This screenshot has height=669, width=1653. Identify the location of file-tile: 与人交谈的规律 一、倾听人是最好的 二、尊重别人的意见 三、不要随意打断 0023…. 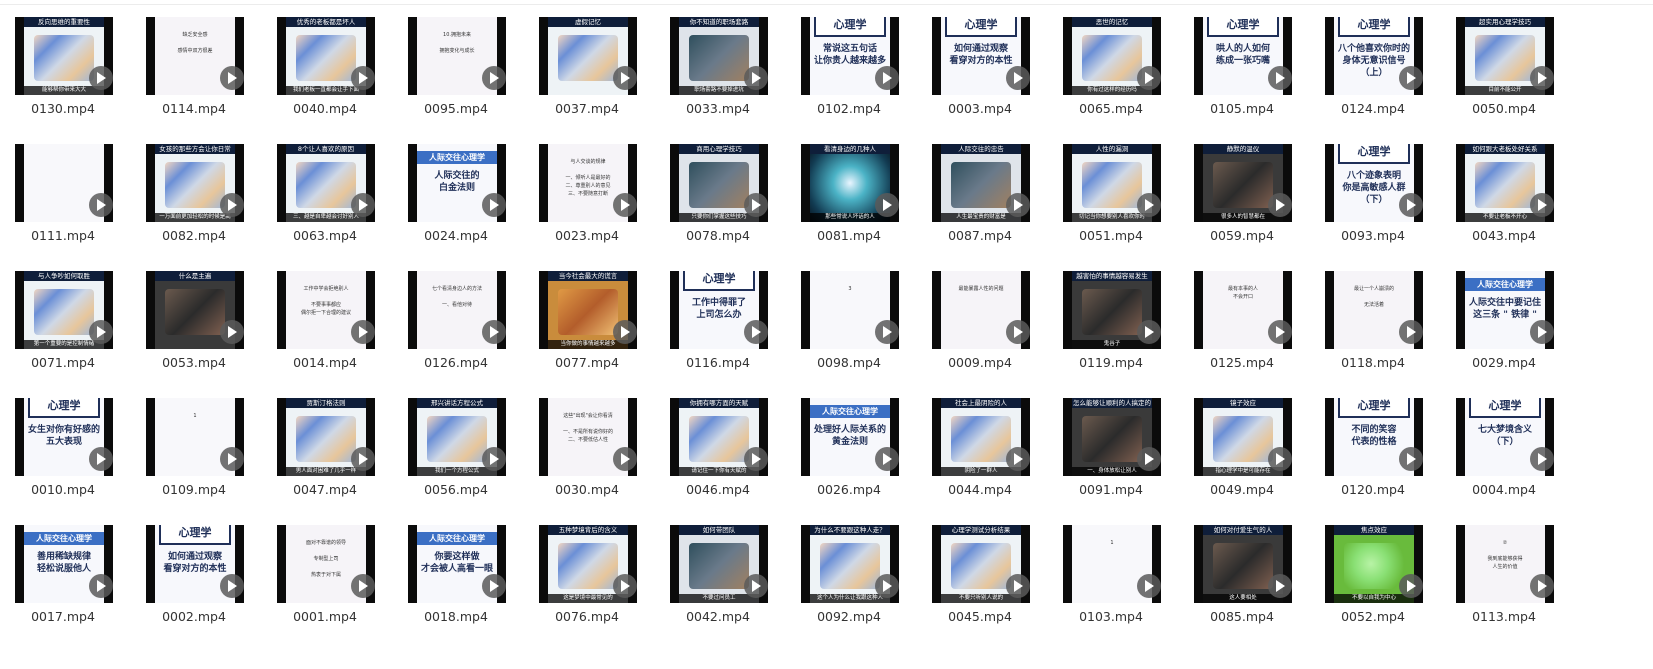
(589, 204).